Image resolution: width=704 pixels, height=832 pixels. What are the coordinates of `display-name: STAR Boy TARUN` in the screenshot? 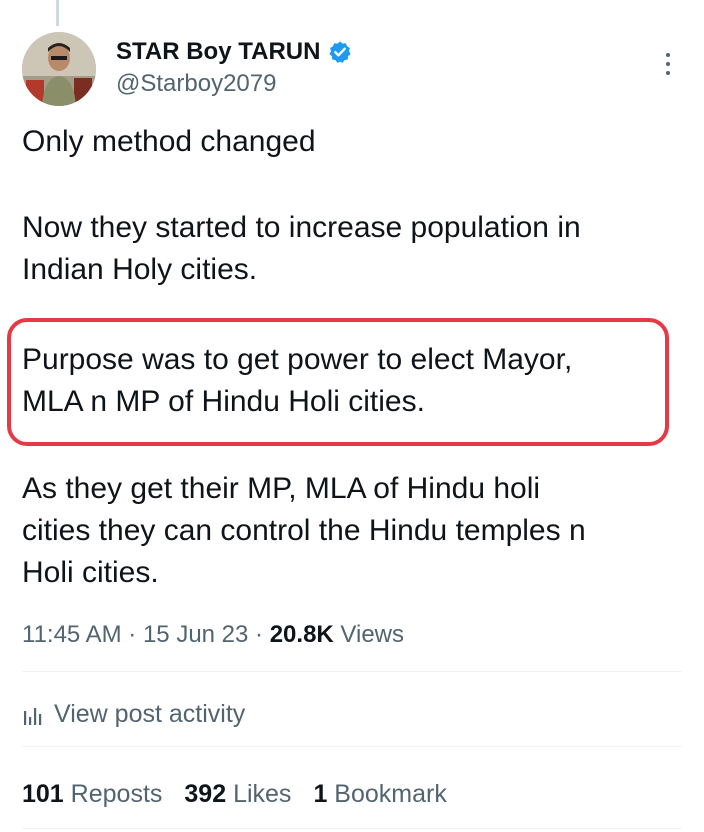 It's located at (218, 52).